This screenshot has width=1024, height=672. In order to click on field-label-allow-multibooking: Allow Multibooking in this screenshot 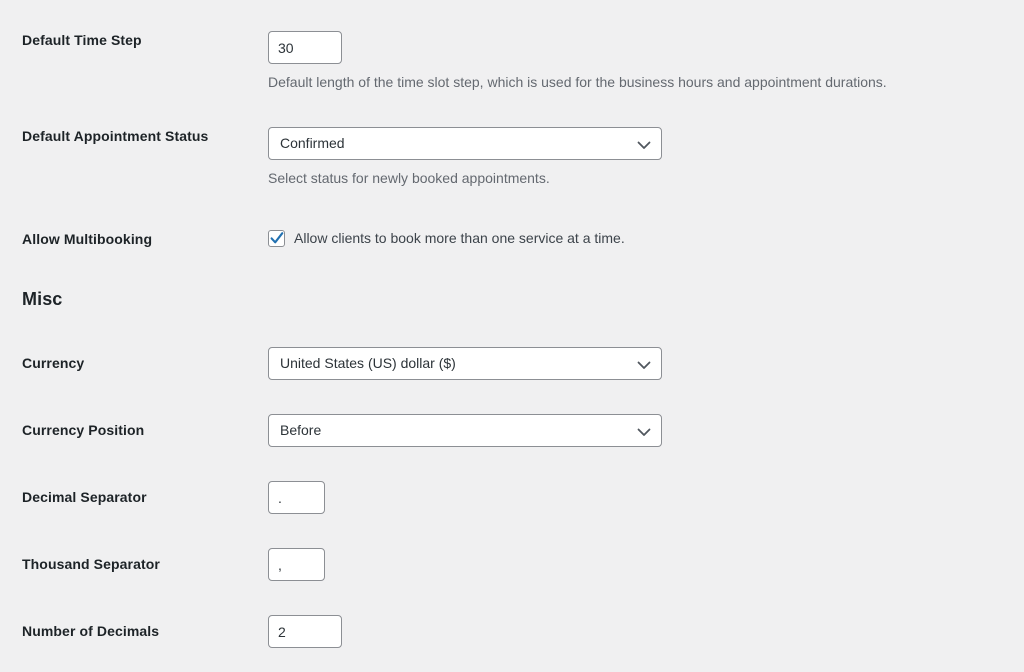, I will do `click(87, 239)`.